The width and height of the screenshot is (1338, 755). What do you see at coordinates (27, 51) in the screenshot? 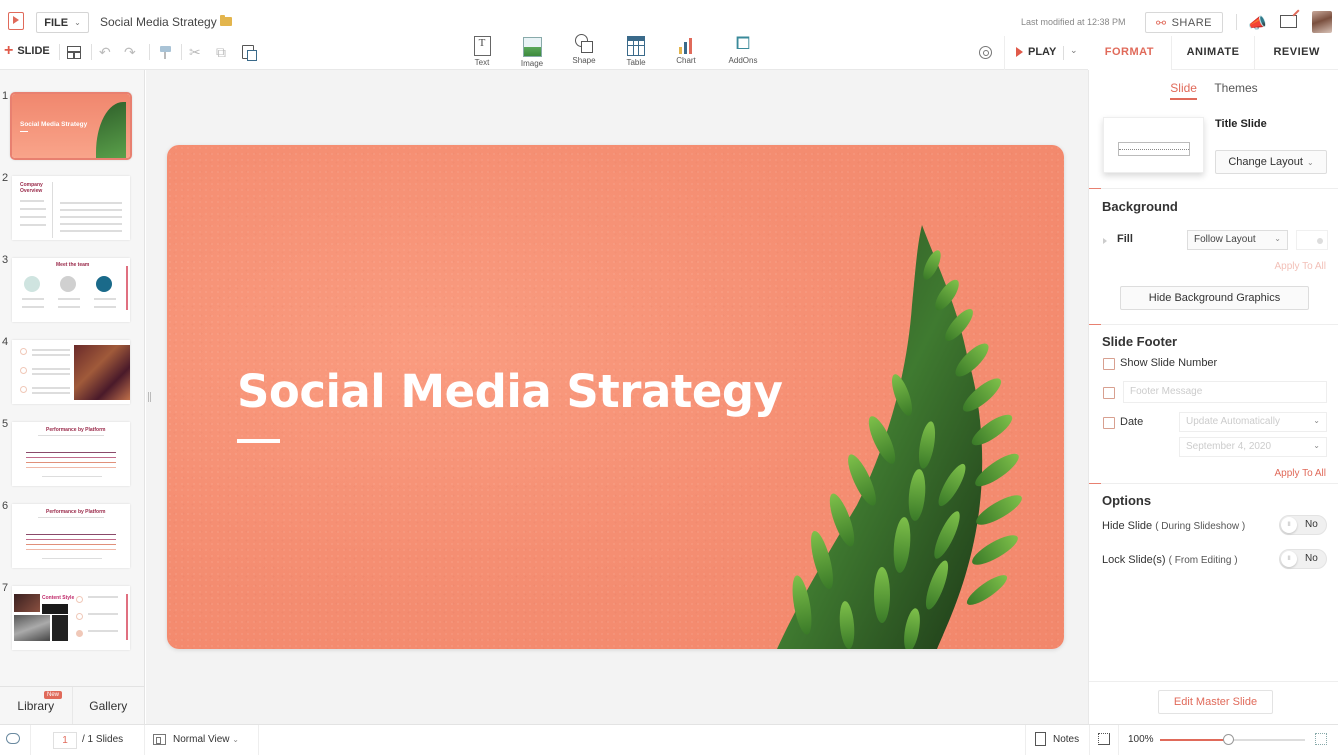
I see `add-slide-button: + SLIDE` at bounding box center [27, 51].